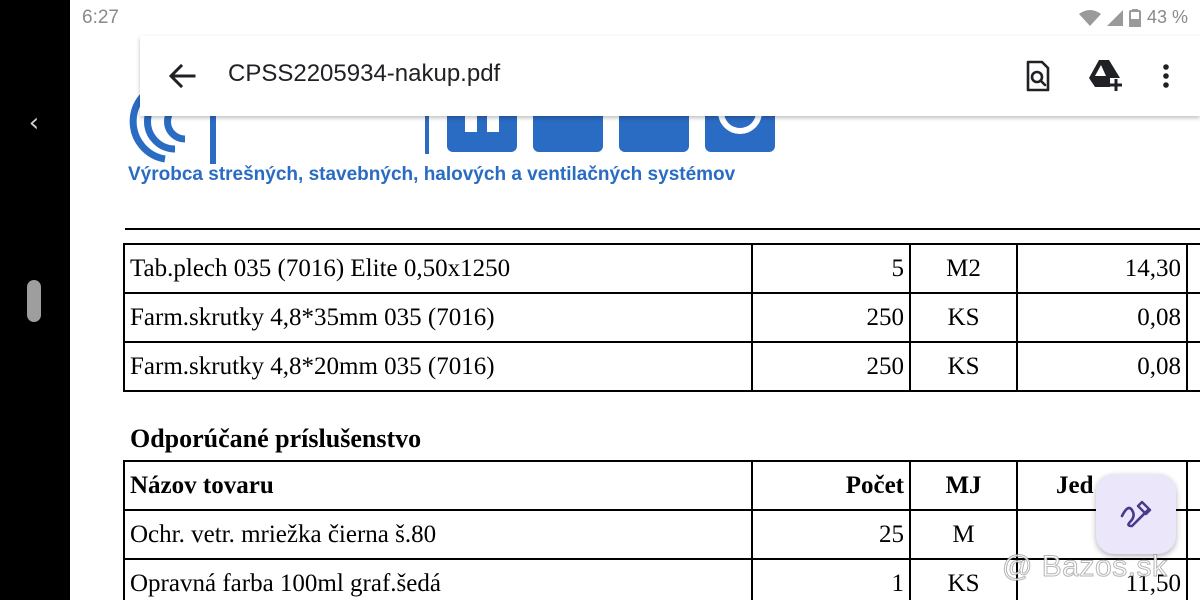 The height and width of the screenshot is (600, 1200). I want to click on signal-icon, so click(1114, 17).